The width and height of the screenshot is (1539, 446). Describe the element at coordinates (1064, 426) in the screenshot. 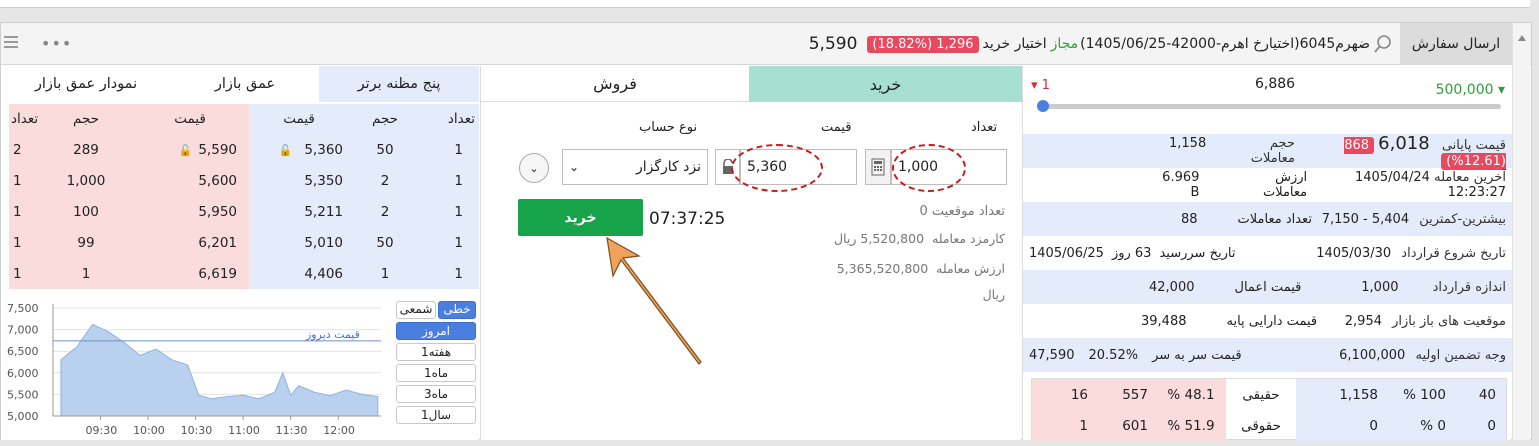

I see `legal-sell-count: 1` at that location.